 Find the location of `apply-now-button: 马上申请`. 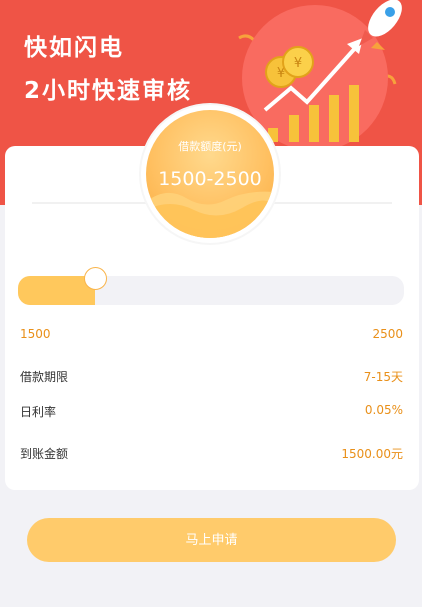

apply-now-button: 马上申请 is located at coordinates (211, 540).